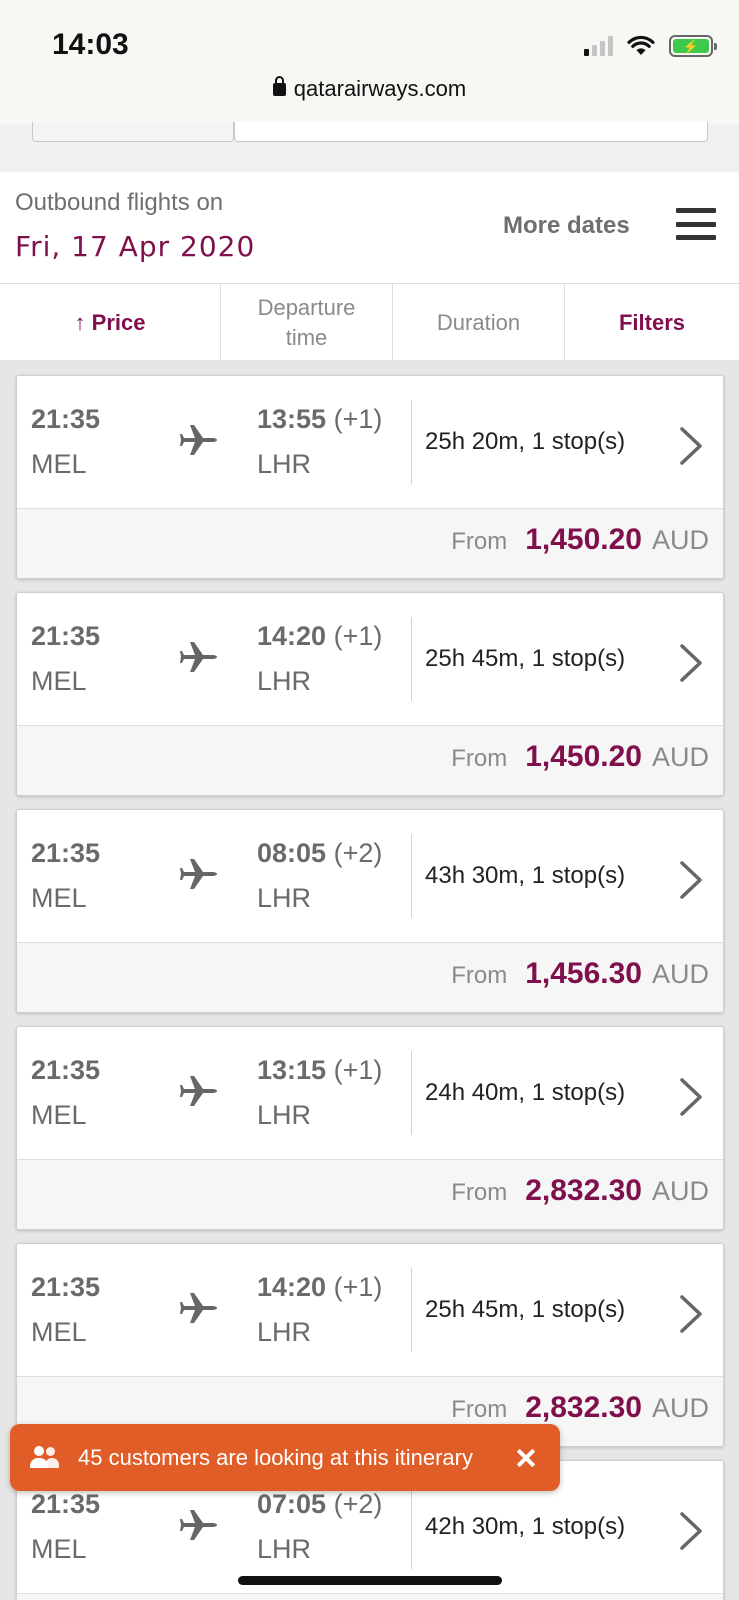 This screenshot has height=1600, width=739. Describe the element at coordinates (370, 1580) in the screenshot. I see `home-indicator` at that location.